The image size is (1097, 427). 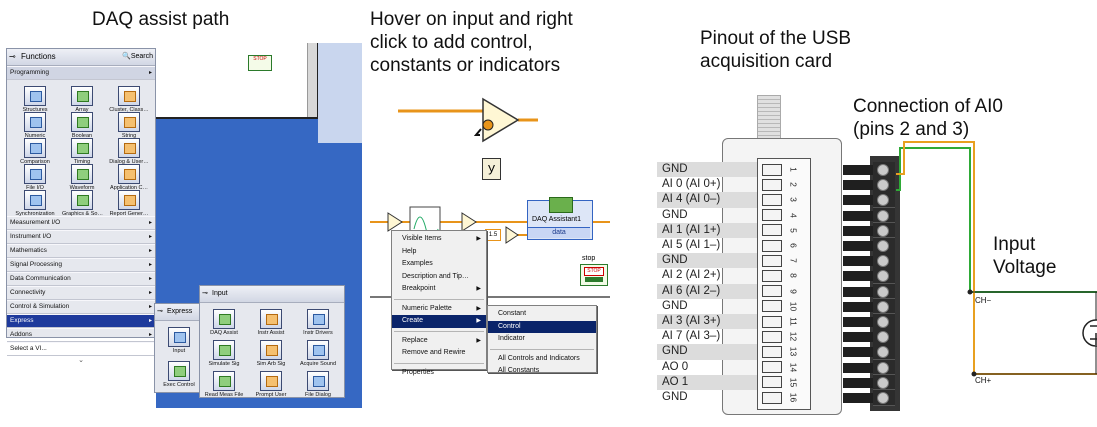 What do you see at coordinates (542, 326) in the screenshot?
I see `create-item-control: Control` at bounding box center [542, 326].